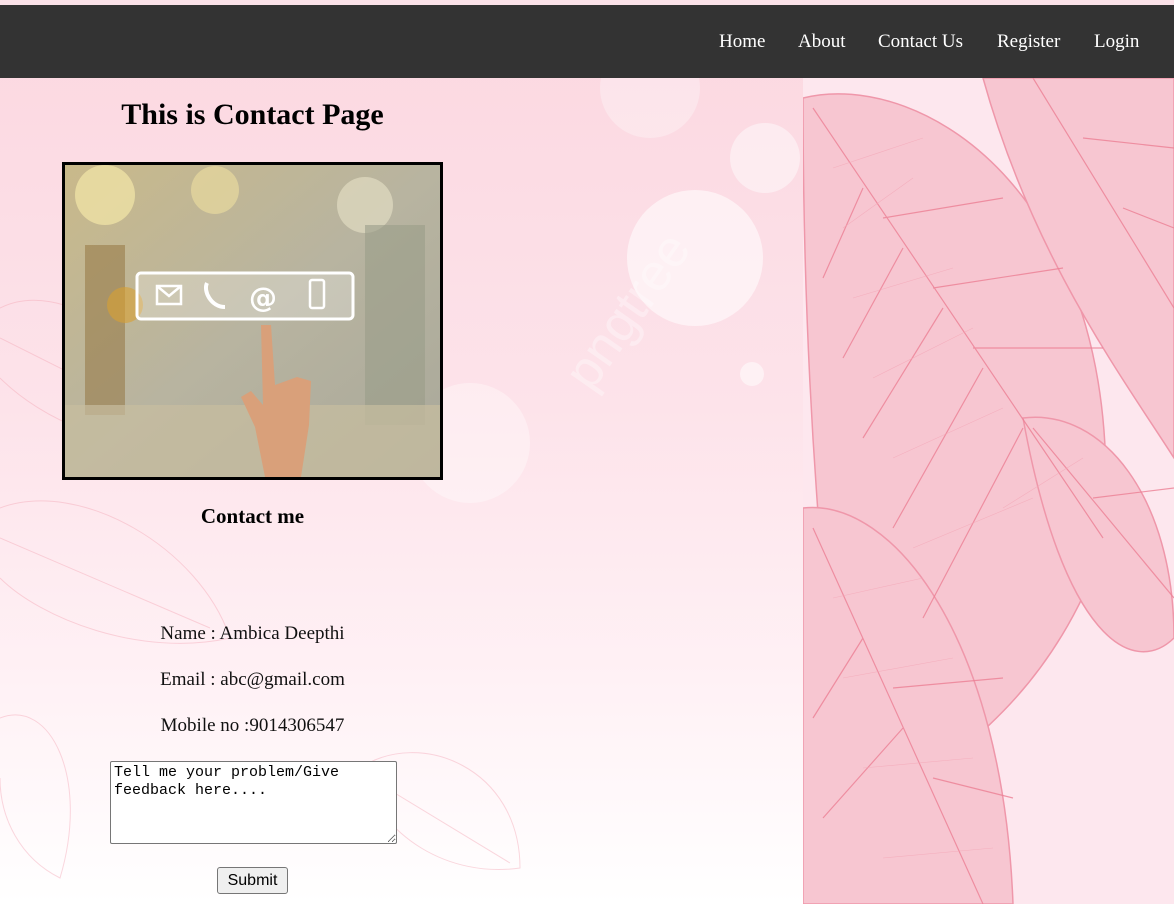 This screenshot has height=904, width=1174. What do you see at coordinates (822, 42) in the screenshot?
I see `nav-about-link: About` at bounding box center [822, 42].